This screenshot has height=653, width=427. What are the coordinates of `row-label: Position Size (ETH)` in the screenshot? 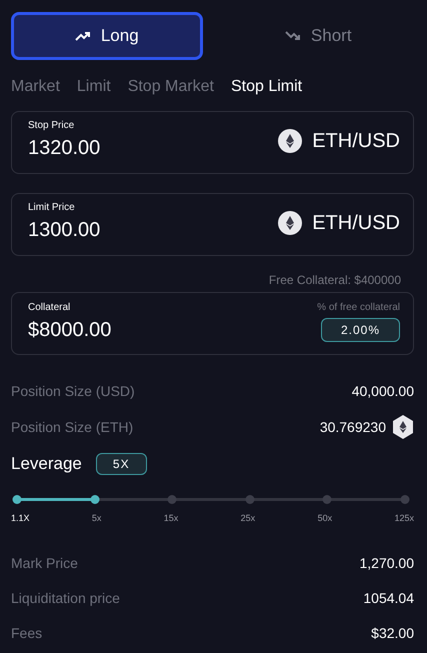 It's located at (72, 427).